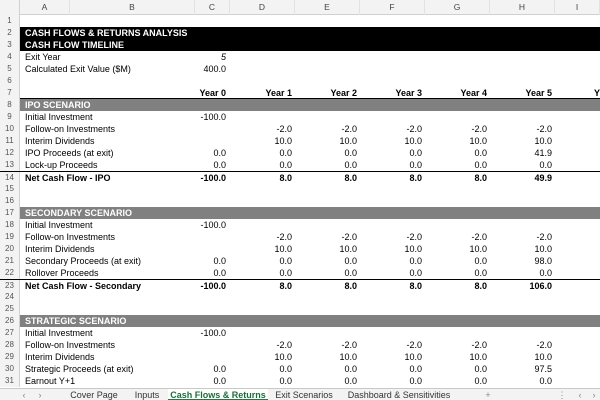  Describe the element at coordinates (10, 261) in the screenshot. I see `row-number: 21` at that location.